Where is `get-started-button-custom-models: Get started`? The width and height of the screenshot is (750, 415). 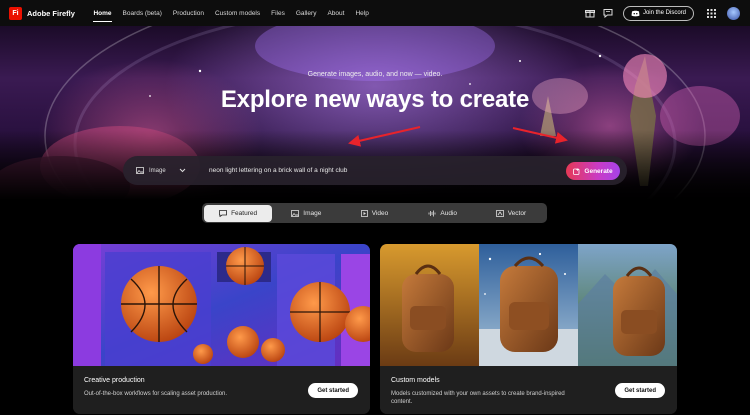 get-started-button-custom-models: Get started is located at coordinates (640, 390).